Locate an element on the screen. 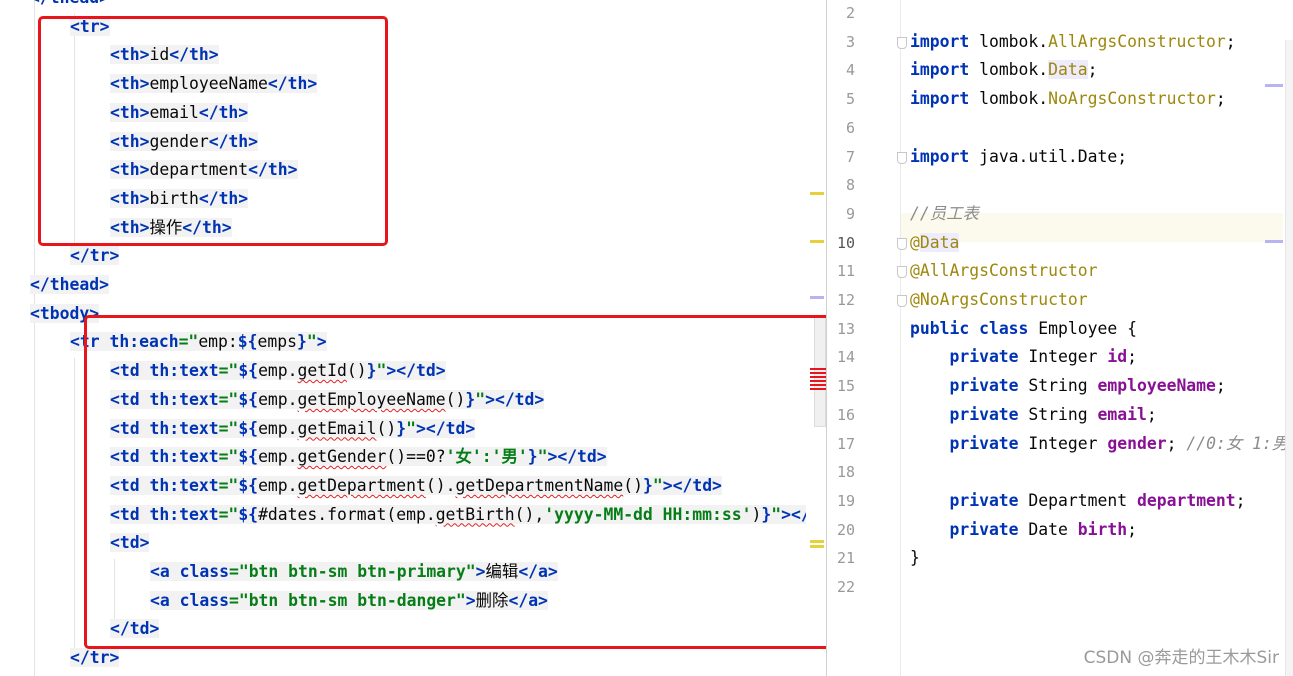 This screenshot has width=1293, height=676. java-code-line: private String employeeName; is located at coordinates (1068, 386).